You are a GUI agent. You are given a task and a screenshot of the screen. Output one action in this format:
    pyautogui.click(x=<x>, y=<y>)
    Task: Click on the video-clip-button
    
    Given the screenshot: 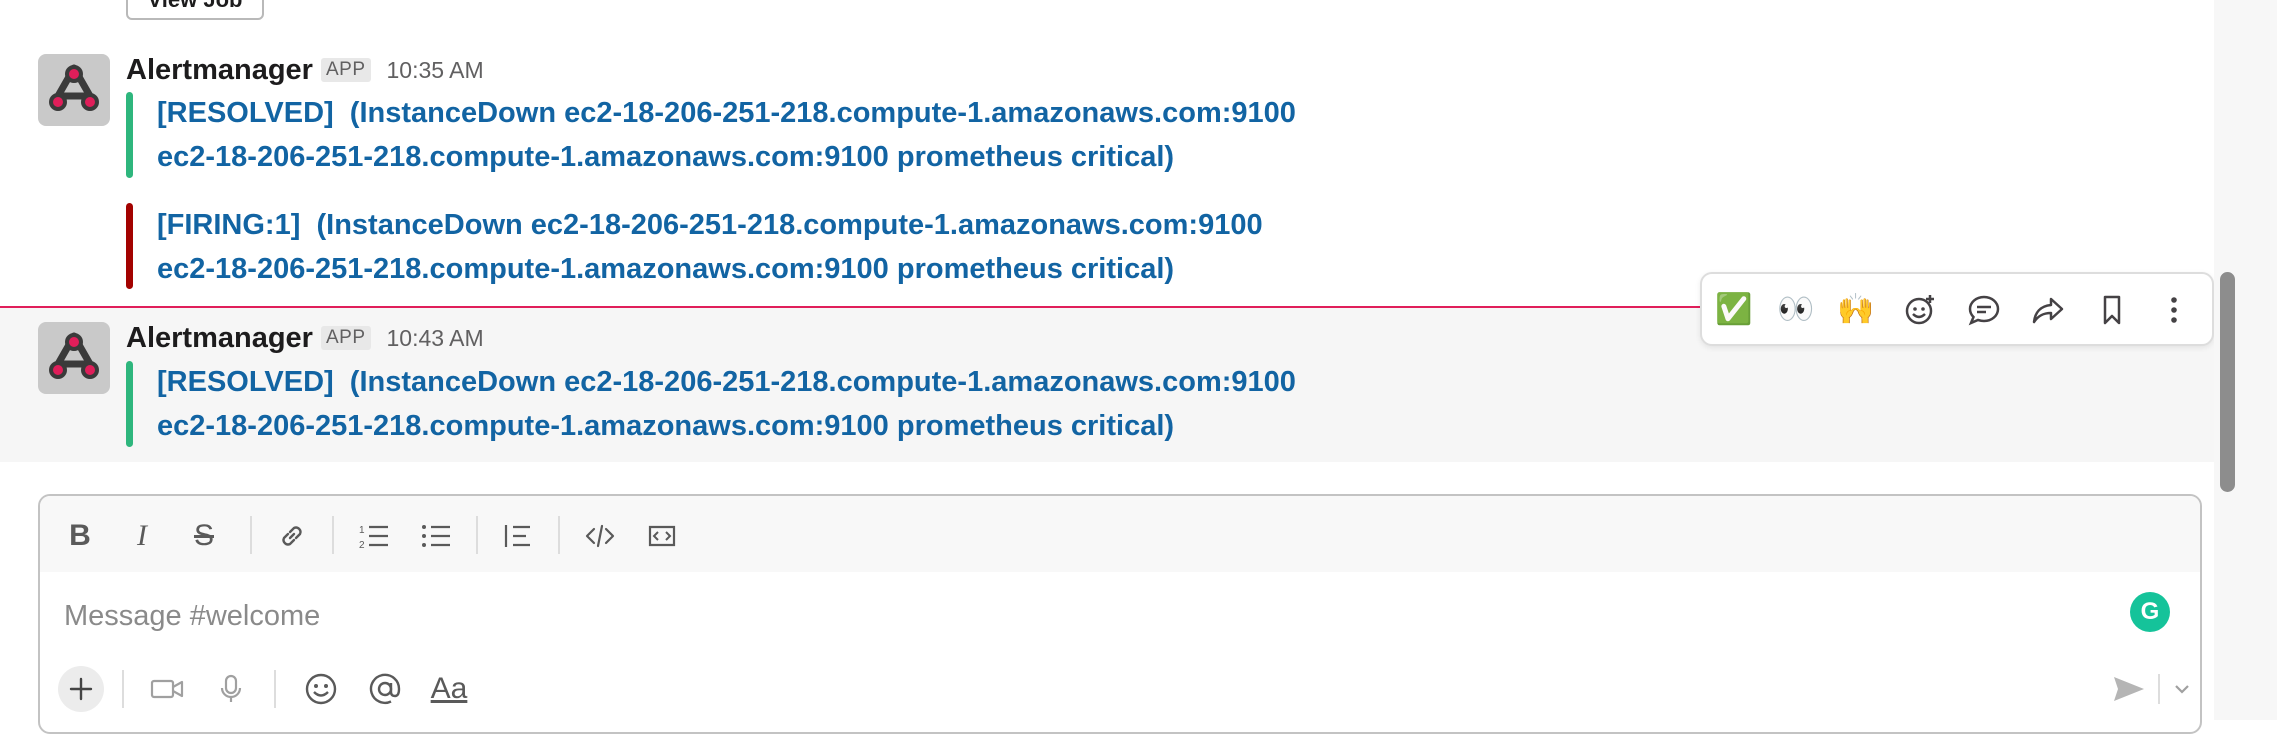 What is the action you would take?
    pyautogui.click(x=167, y=689)
    